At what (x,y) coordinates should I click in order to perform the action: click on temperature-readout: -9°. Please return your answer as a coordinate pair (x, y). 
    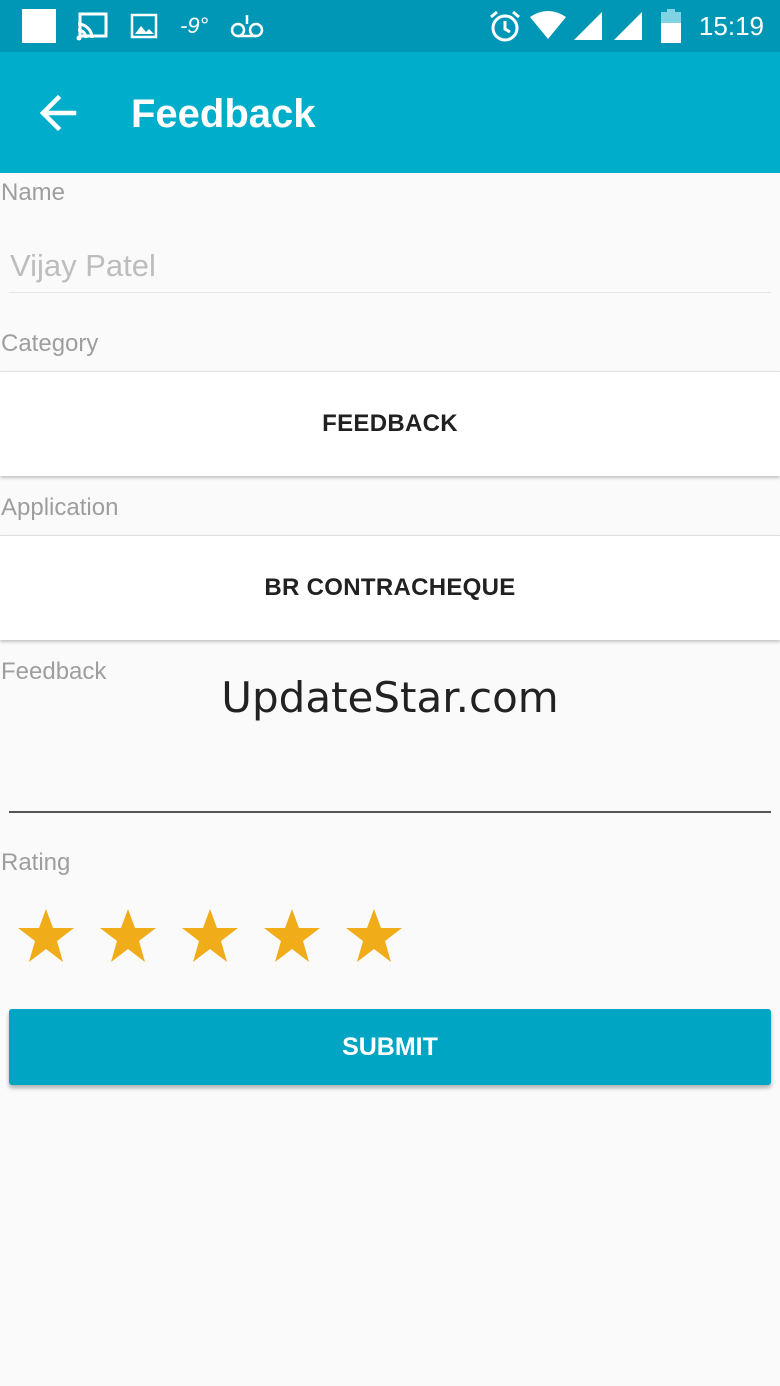
    Looking at the image, I should click on (194, 25).